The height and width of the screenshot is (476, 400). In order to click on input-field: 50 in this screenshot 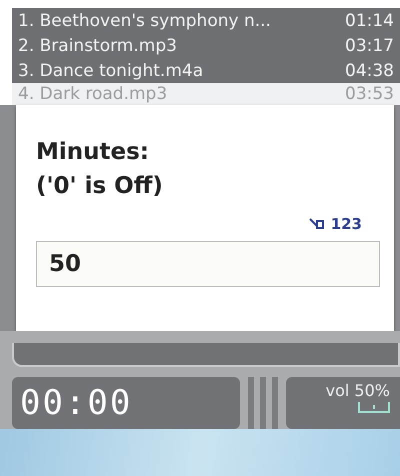, I will do `click(208, 264)`.